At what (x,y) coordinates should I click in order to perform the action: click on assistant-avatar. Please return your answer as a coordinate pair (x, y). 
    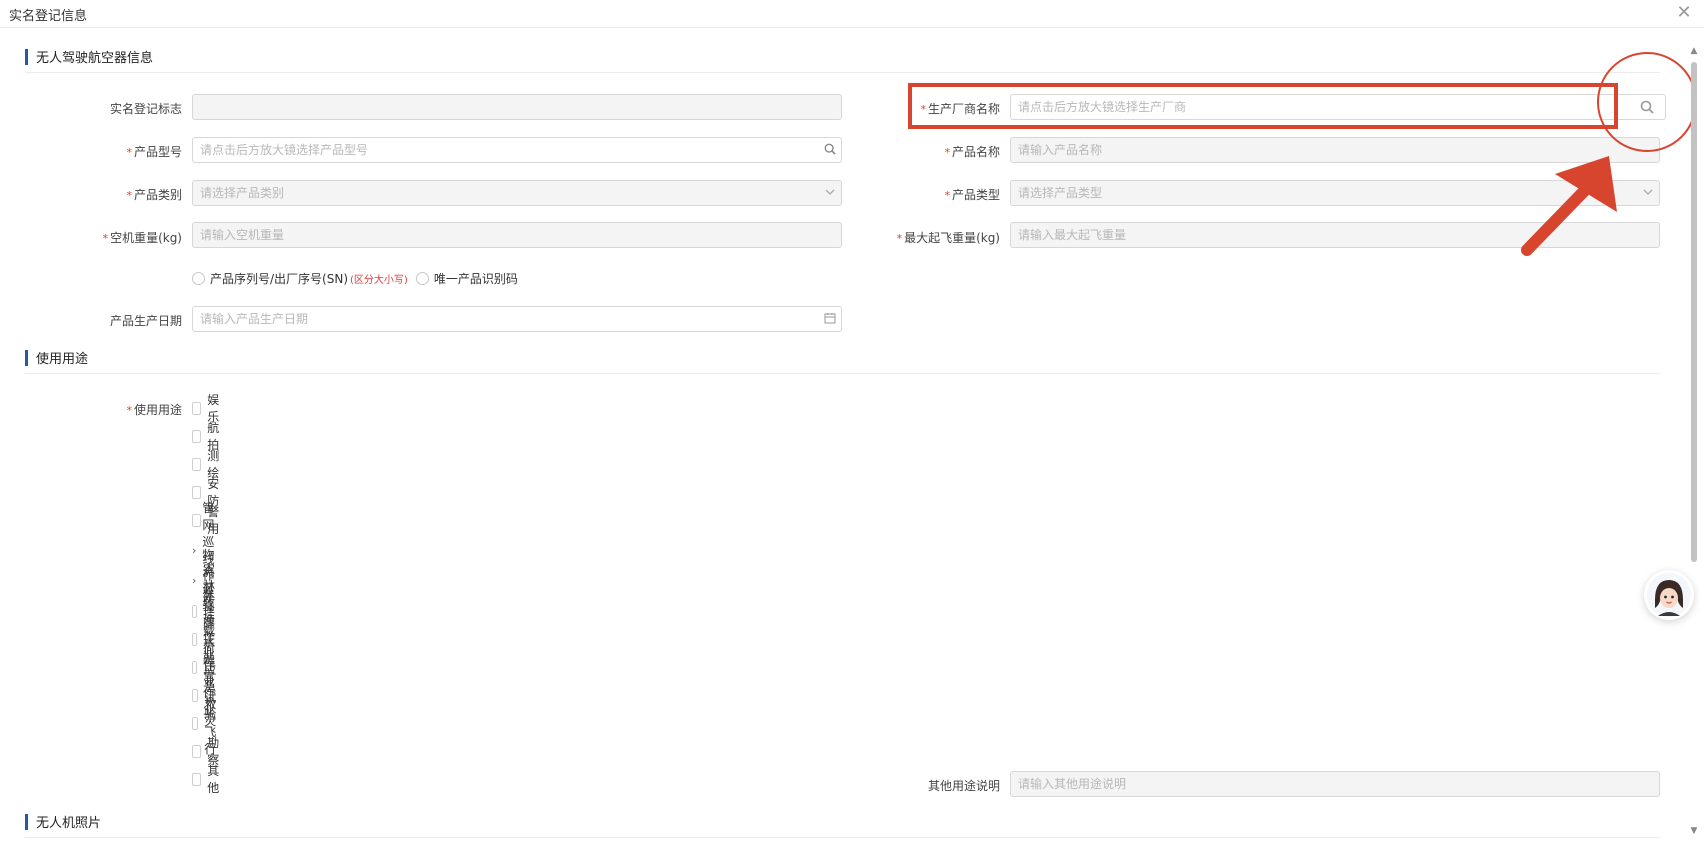
    Looking at the image, I should click on (1669, 595).